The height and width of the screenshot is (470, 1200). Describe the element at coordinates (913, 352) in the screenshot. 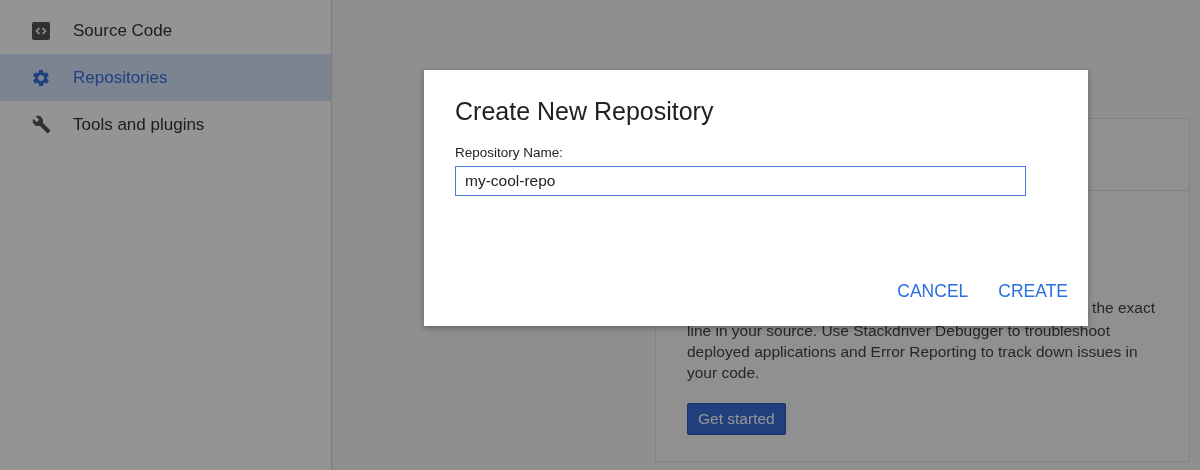

I see `card-description: line in your source. Use Stackdriver Debugger to troubleshoot deployed applications and Error Reporting to track down issues in your code.` at that location.